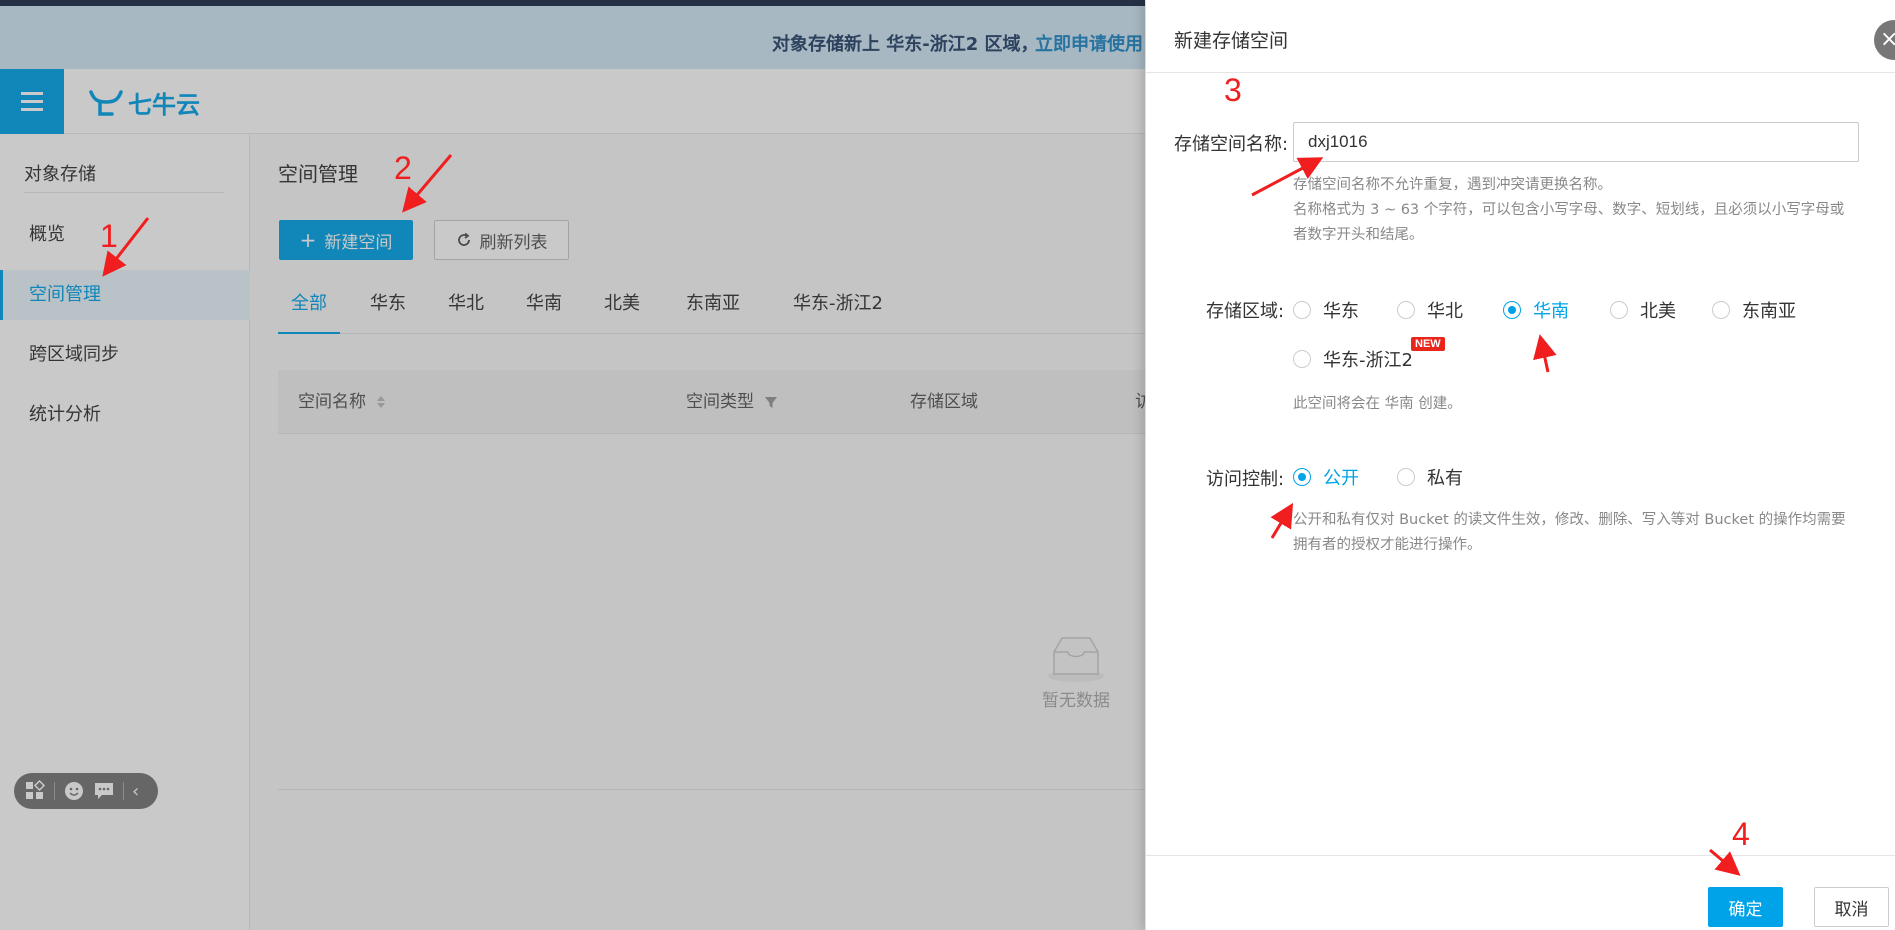 Image resolution: width=1895 pixels, height=930 pixels. Describe the element at coordinates (1536, 310) in the screenshot. I see `radio-region-south-china: 华南` at that location.